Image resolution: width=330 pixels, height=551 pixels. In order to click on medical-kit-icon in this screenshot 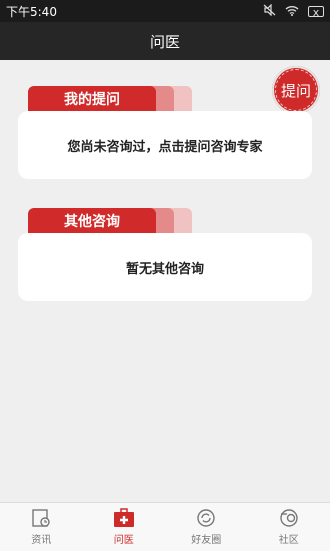, I will do `click(124, 518)`.